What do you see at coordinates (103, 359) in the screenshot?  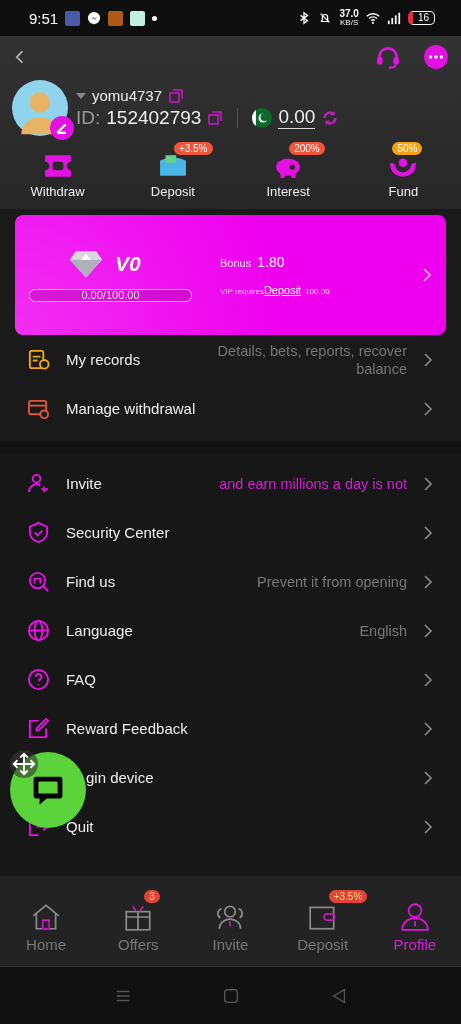 I see `menu-label: My records` at bounding box center [103, 359].